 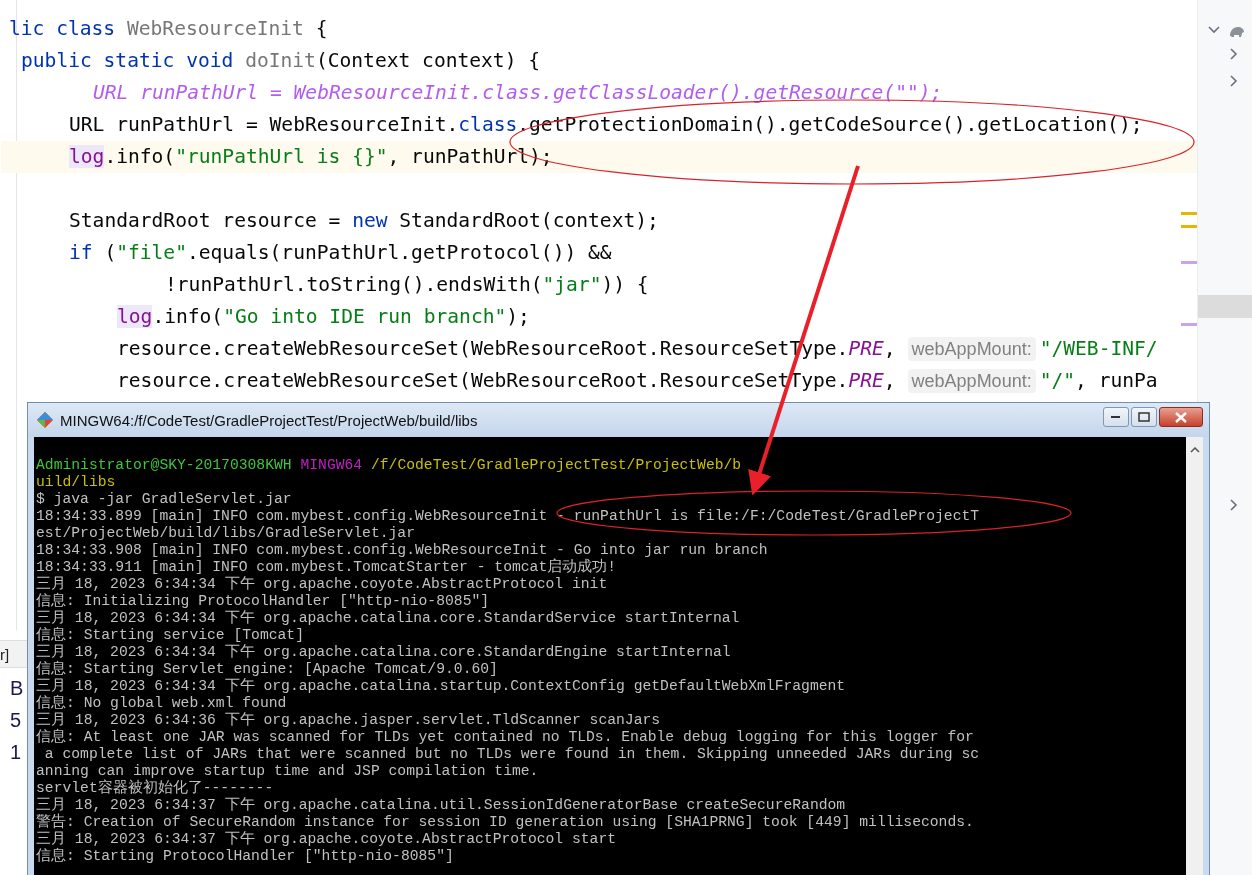 What do you see at coordinates (326, 839) in the screenshot?
I see `terminal-output: 三月 18, 2023 6:34:37 下午 org.apache.coyote.AbstractProtocol start` at bounding box center [326, 839].